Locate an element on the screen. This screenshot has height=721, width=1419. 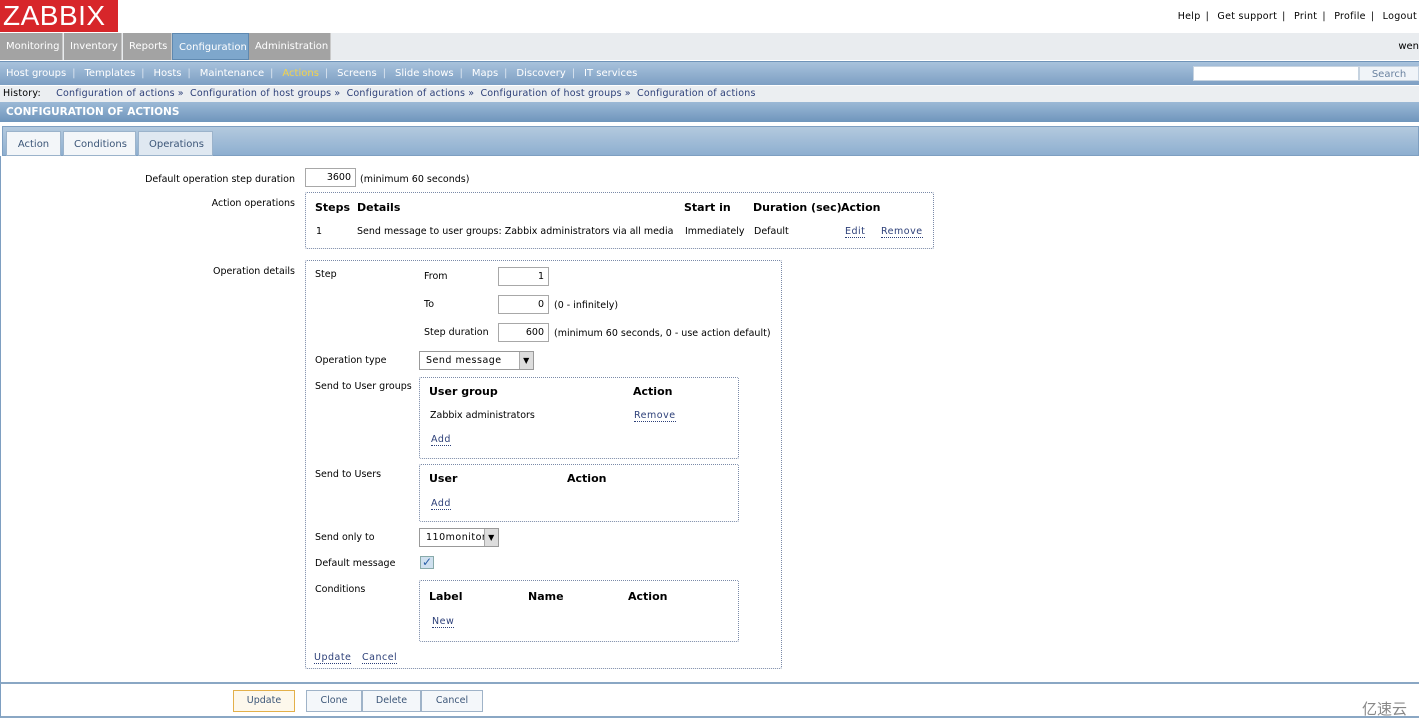
get-support-link: Get support is located at coordinates (1247, 16).